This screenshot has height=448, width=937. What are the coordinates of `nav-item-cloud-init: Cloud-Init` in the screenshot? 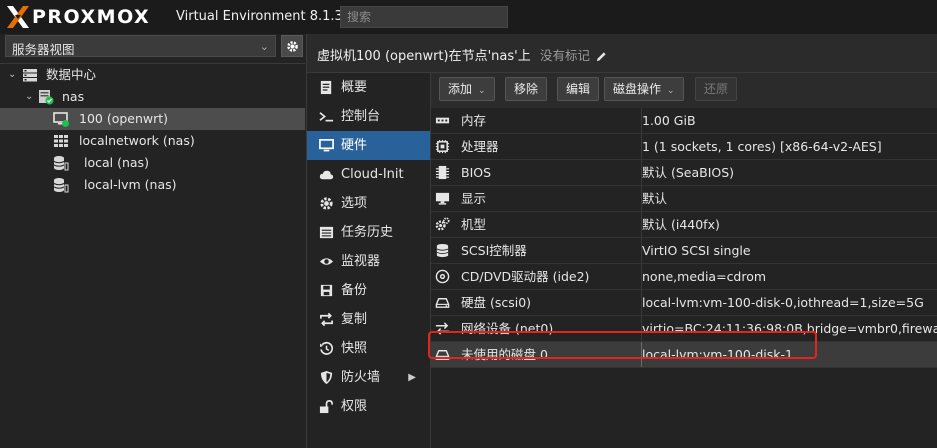 It's located at (368, 174).